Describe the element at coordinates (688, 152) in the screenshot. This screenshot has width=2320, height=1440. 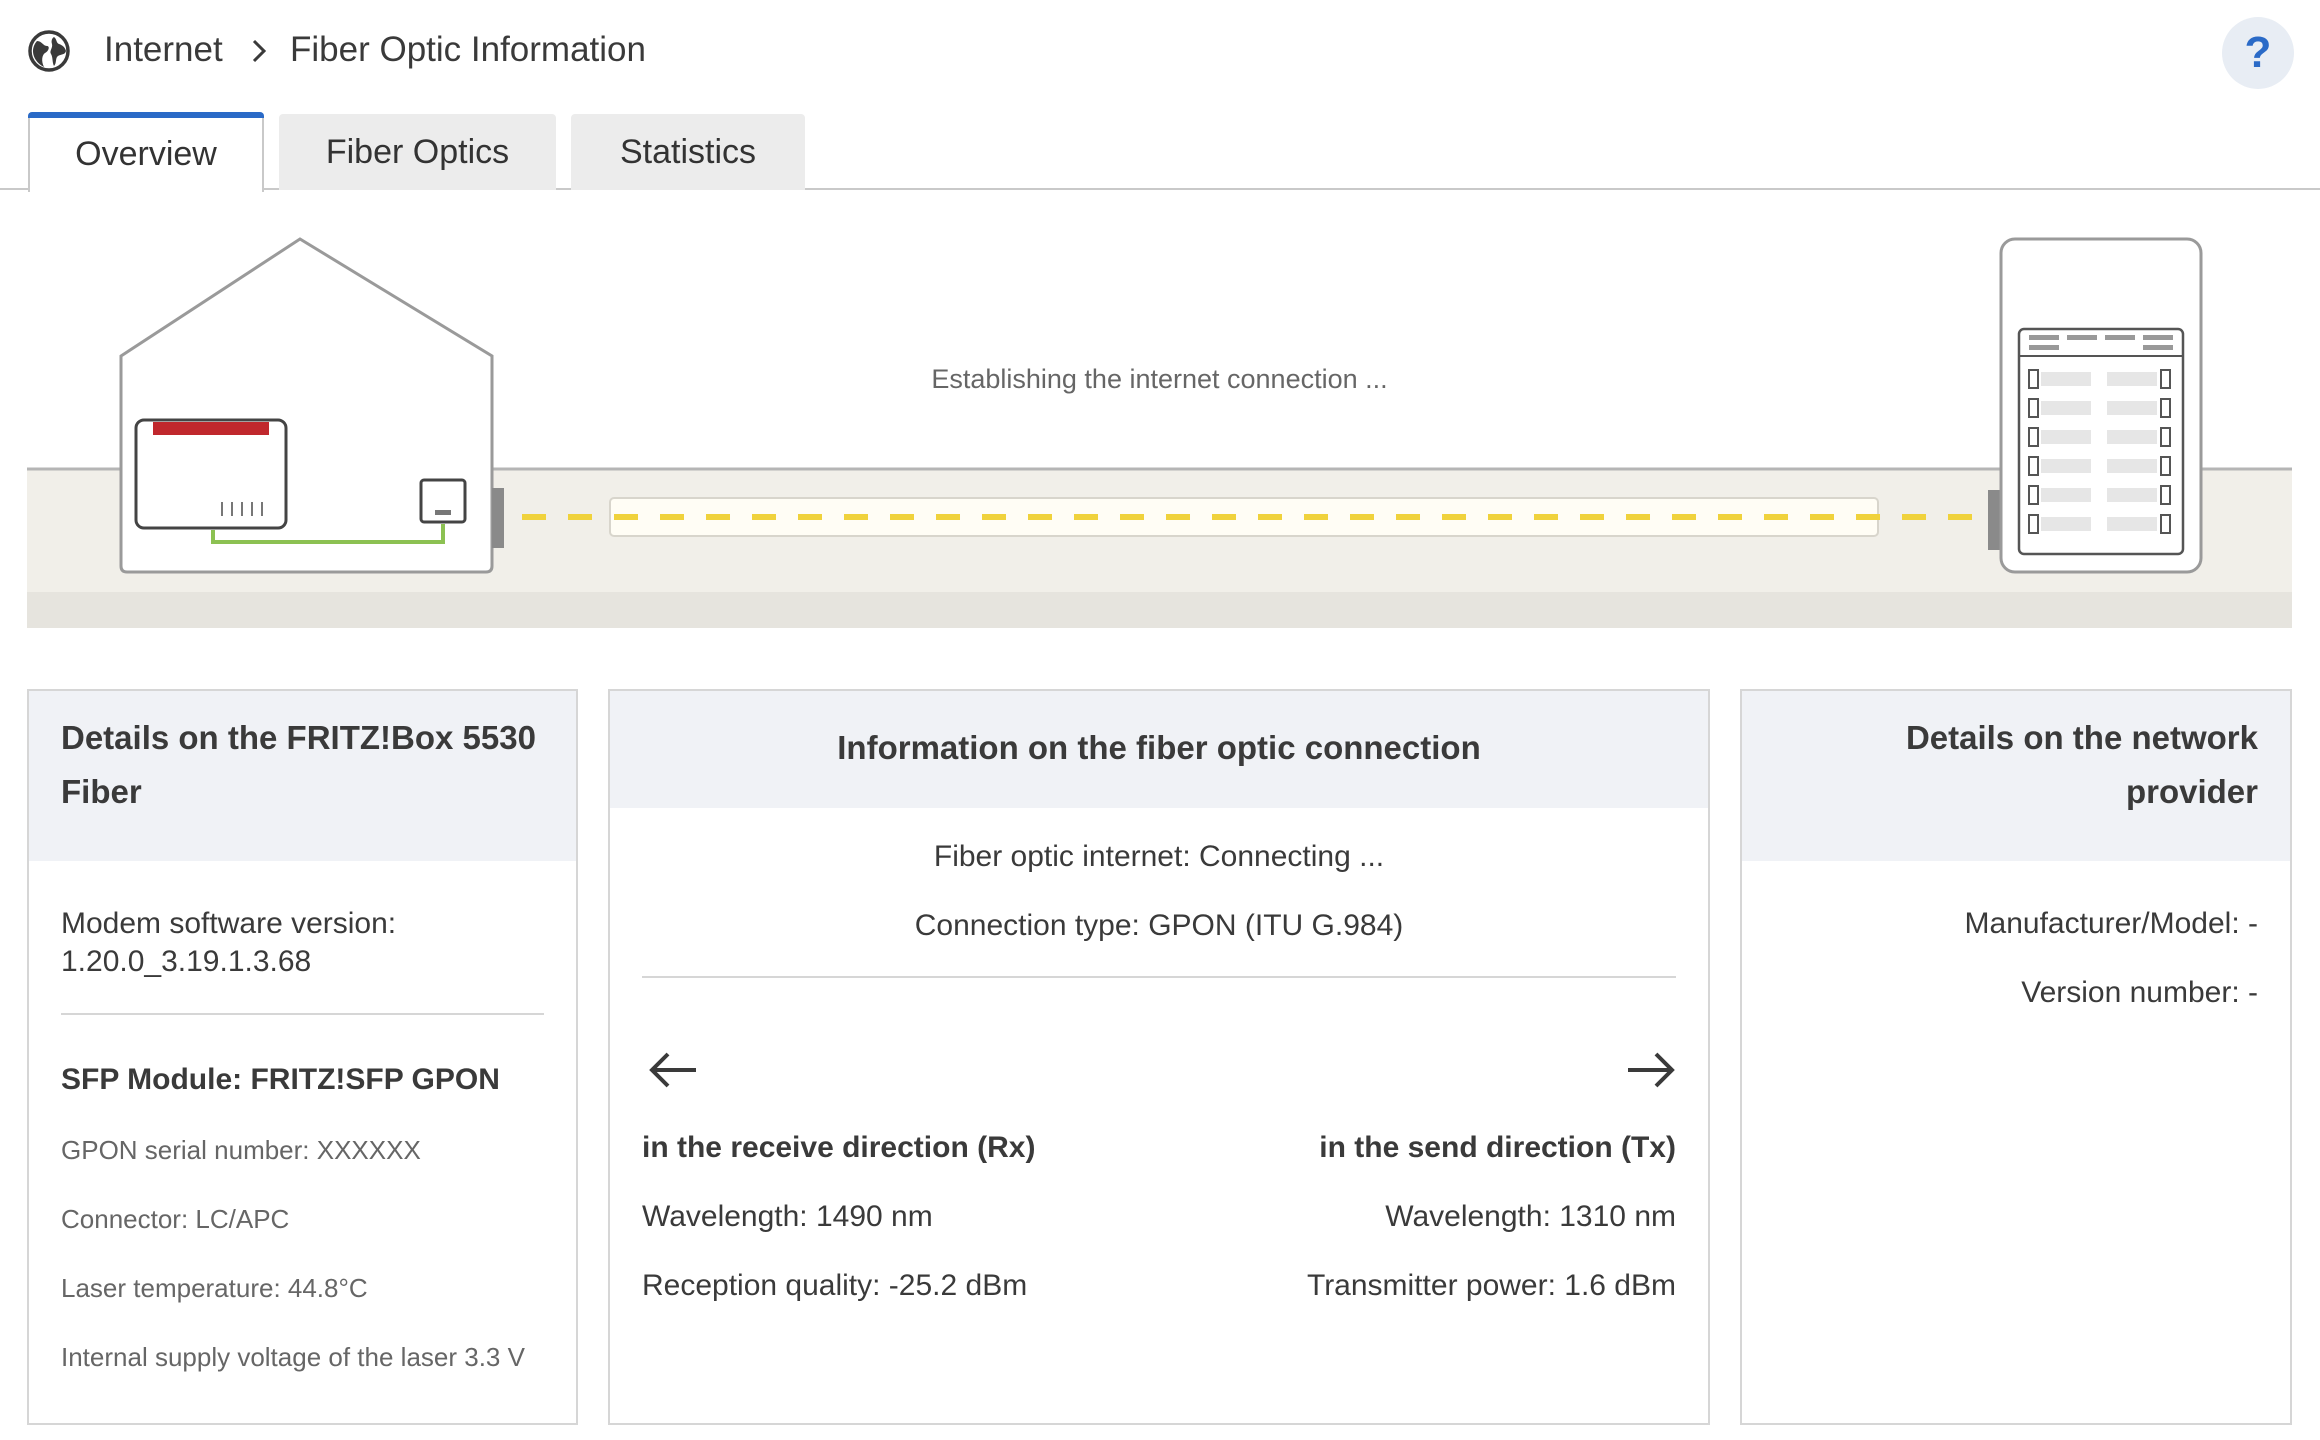
I see `tab-statistics: Statistics` at that location.